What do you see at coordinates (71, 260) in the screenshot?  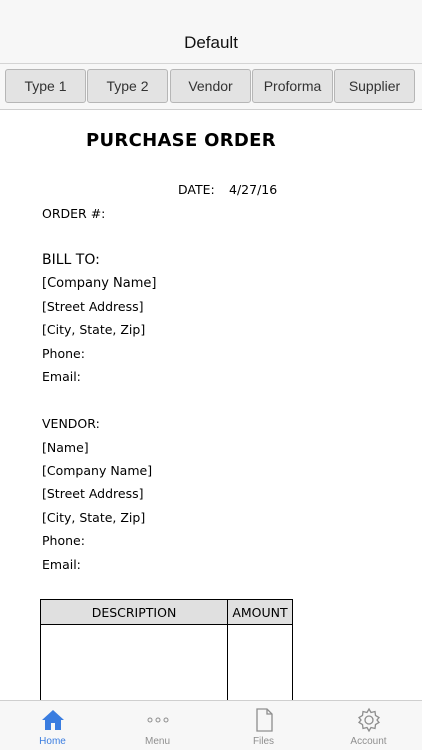 I see `bill-to-label: BILL TO:` at bounding box center [71, 260].